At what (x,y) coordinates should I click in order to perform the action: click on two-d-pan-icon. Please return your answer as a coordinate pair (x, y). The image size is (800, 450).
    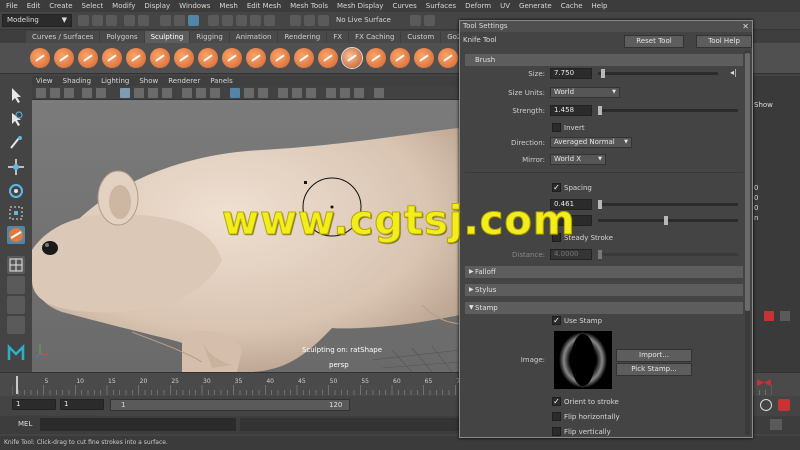
    Looking at the image, I should click on (101, 93).